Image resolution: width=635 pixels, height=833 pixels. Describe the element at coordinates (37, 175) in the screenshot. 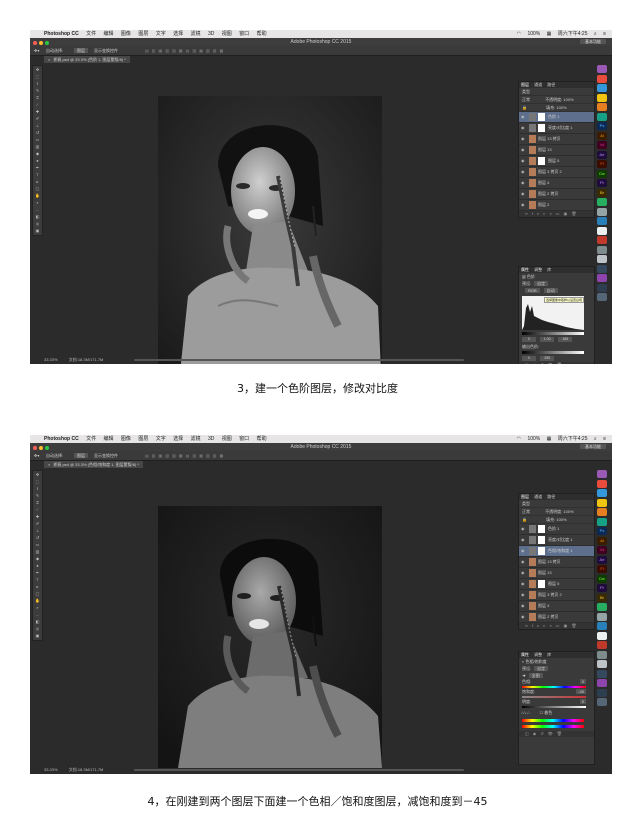

I see `type-tool-icon: T` at that location.